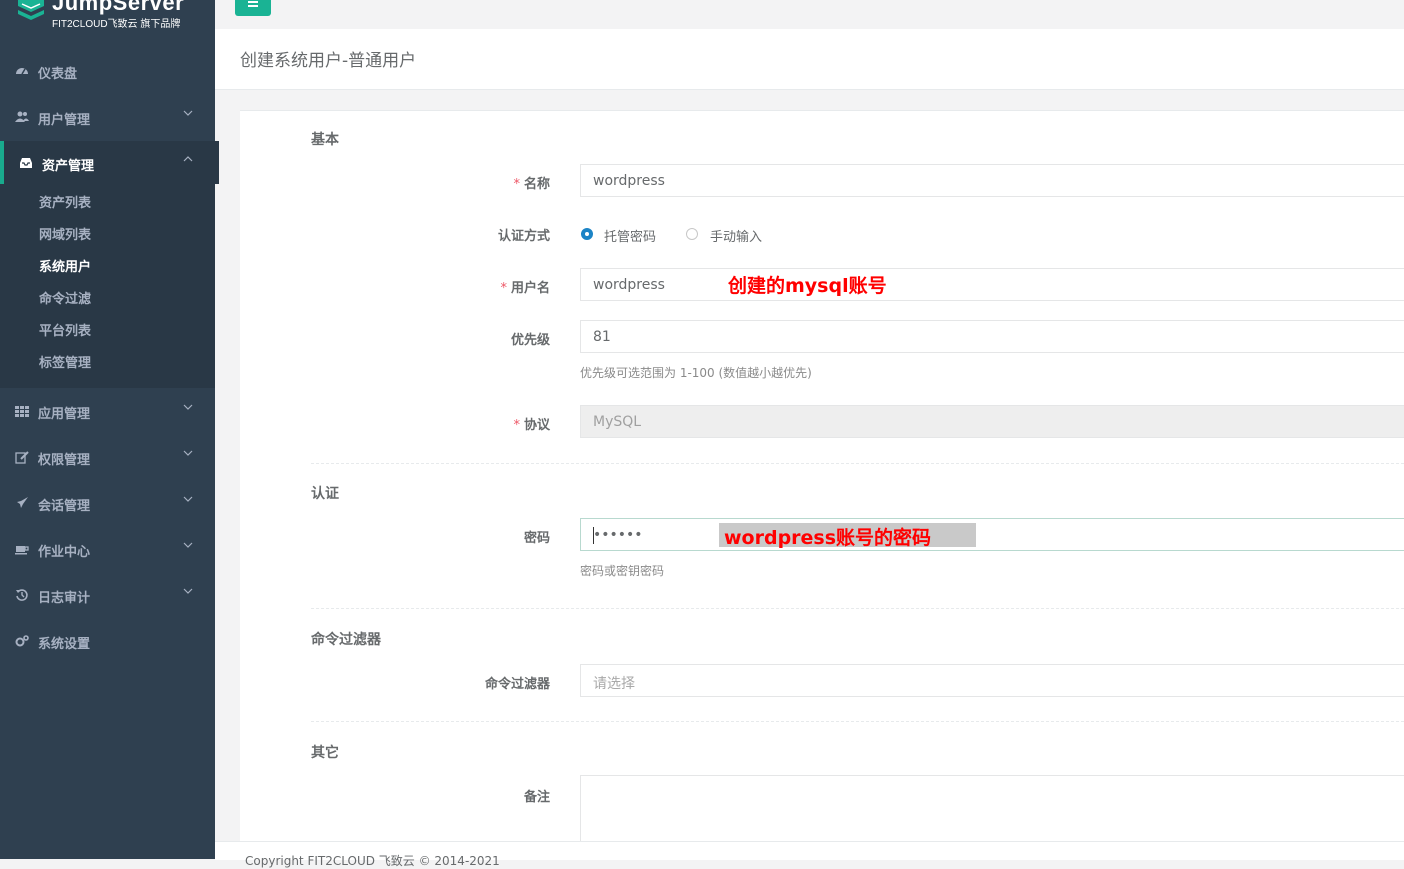  What do you see at coordinates (346, 640) in the screenshot?
I see `section-title-command-filter: 命令过滤器` at bounding box center [346, 640].